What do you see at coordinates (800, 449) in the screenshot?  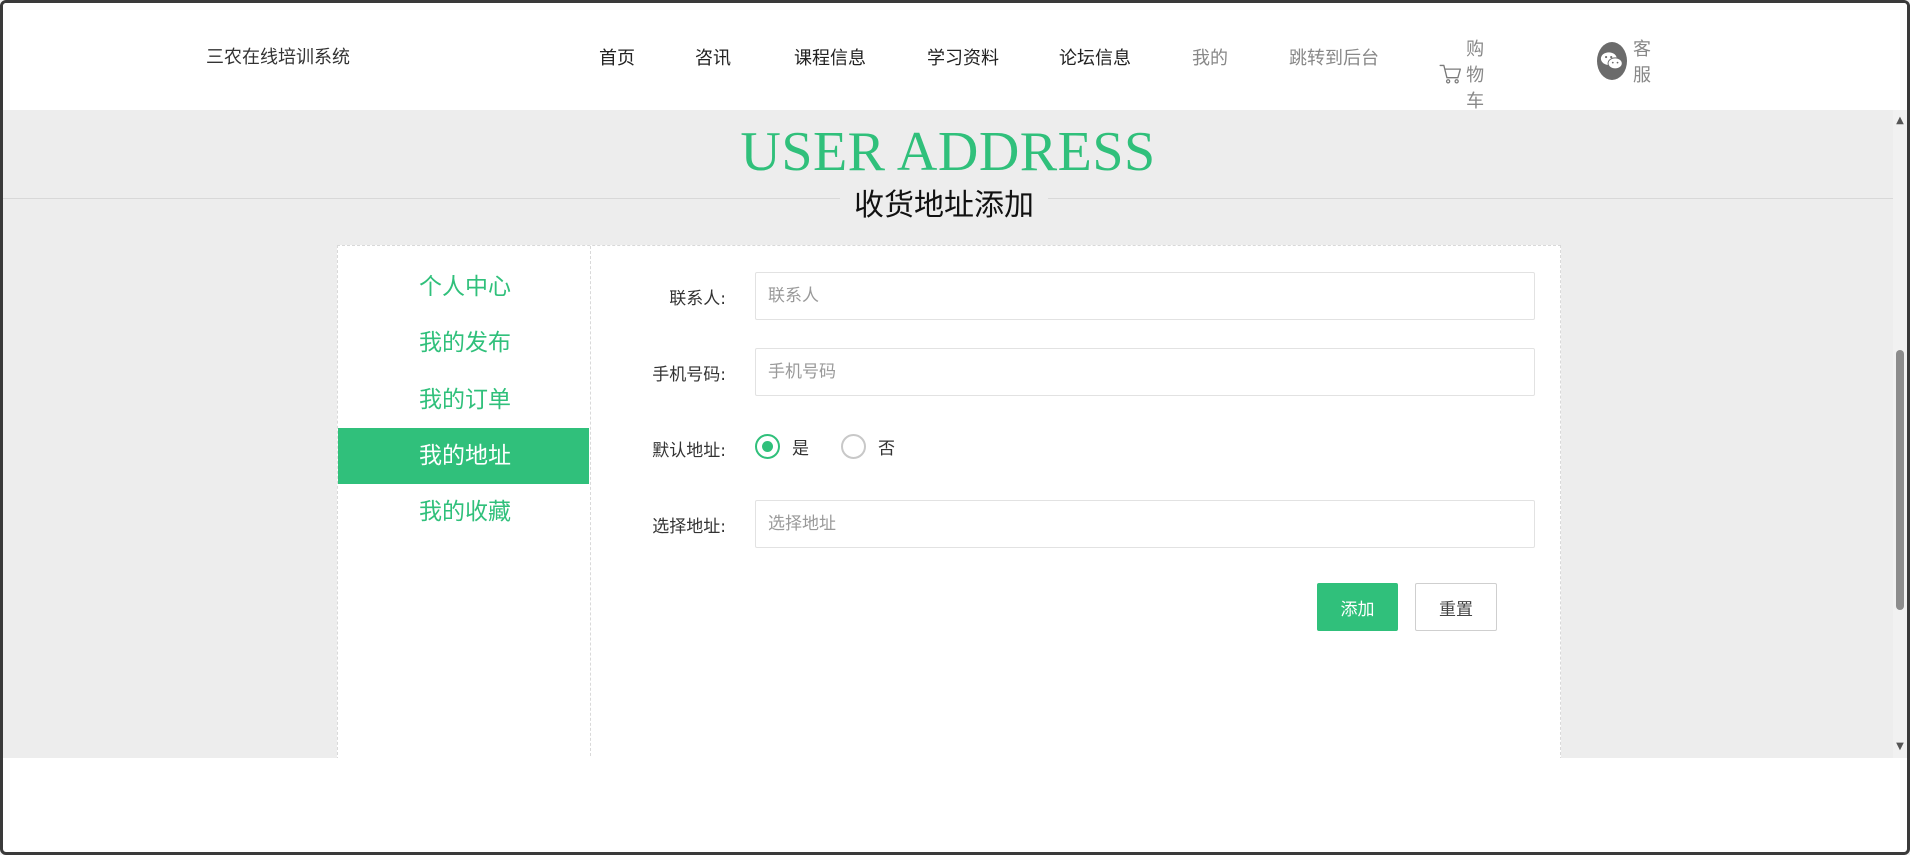 I see `default-yes-label: 是` at bounding box center [800, 449].